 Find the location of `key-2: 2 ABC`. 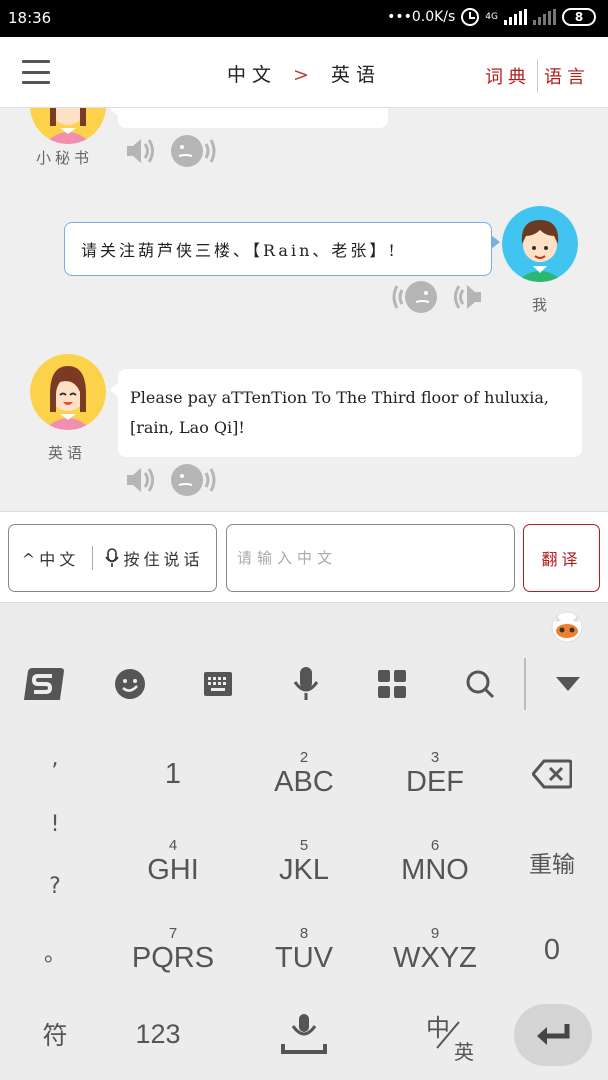

key-2: 2 ABC is located at coordinates (304, 774).